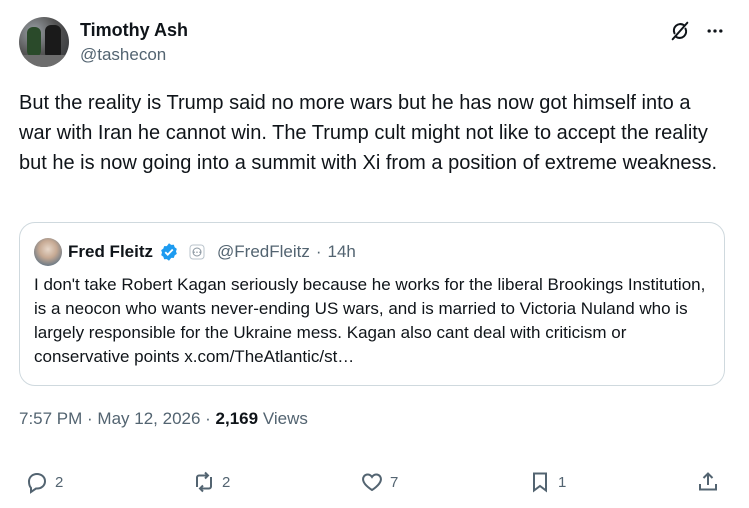  Describe the element at coordinates (123, 55) in the screenshot. I see `author-handle: @tashecon` at that location.